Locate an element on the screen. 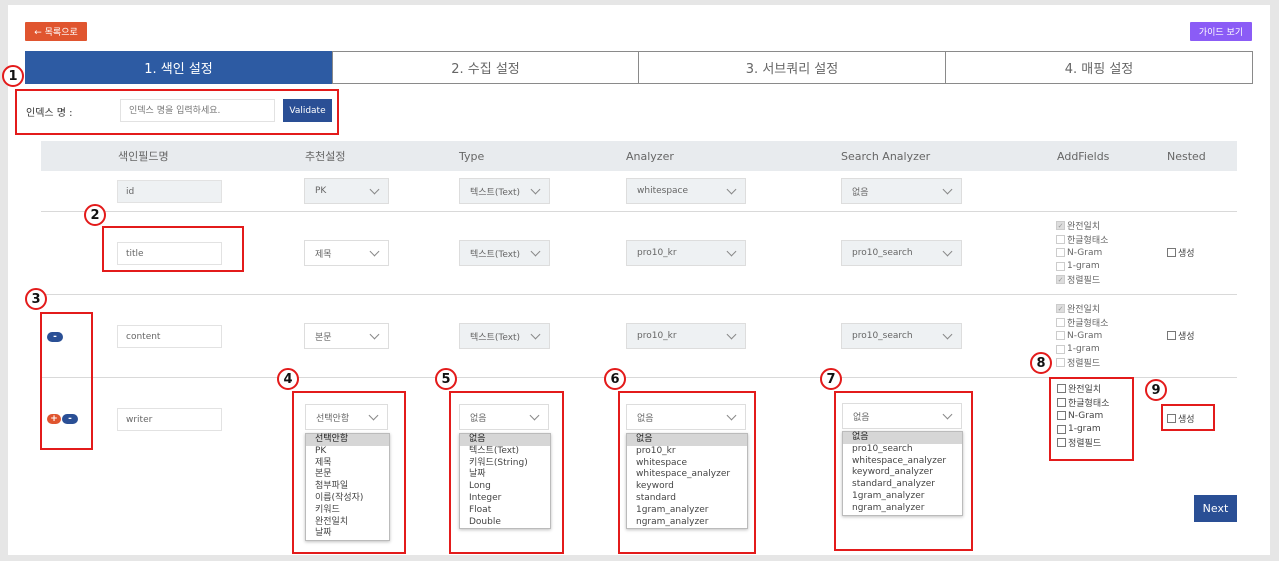 Image resolution: width=1279 pixels, height=561 pixels. analyzer-select: whitespace is located at coordinates (686, 191).